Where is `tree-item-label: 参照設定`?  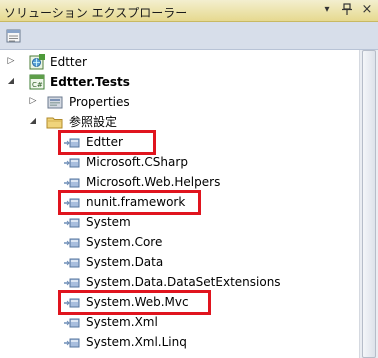 tree-item-label: 参照設定 is located at coordinates (93, 122).